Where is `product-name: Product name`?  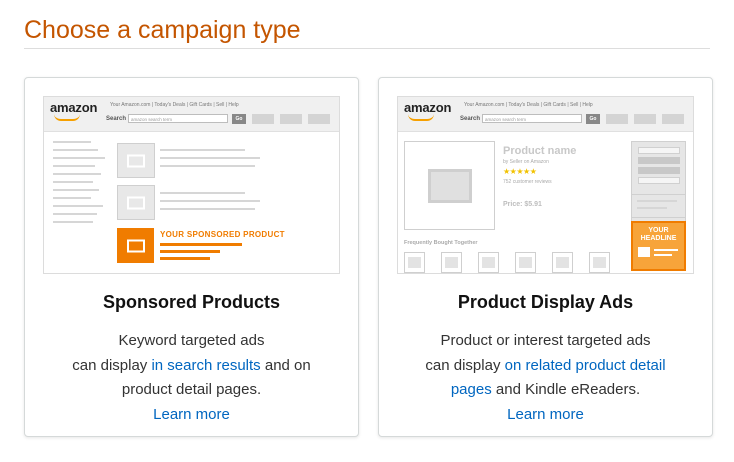
product-name: Product name is located at coordinates (540, 151).